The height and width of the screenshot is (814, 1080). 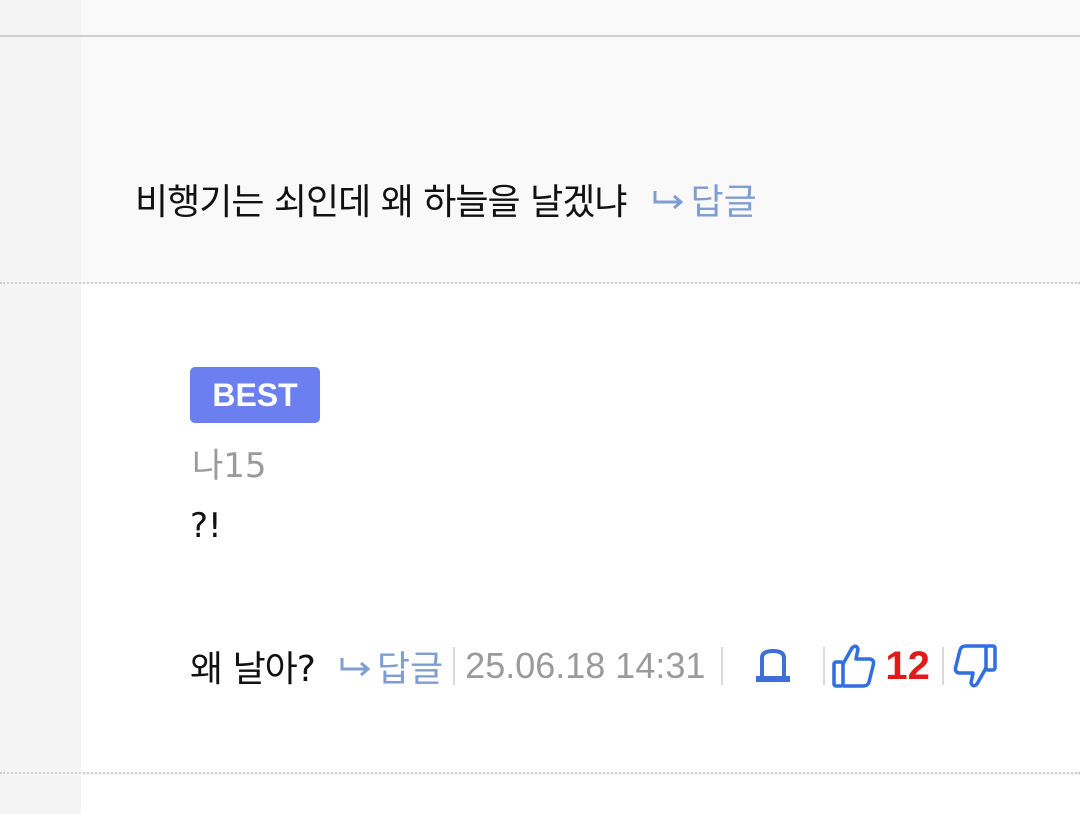 What do you see at coordinates (580, 794) in the screenshot?
I see `bottom-strip` at bounding box center [580, 794].